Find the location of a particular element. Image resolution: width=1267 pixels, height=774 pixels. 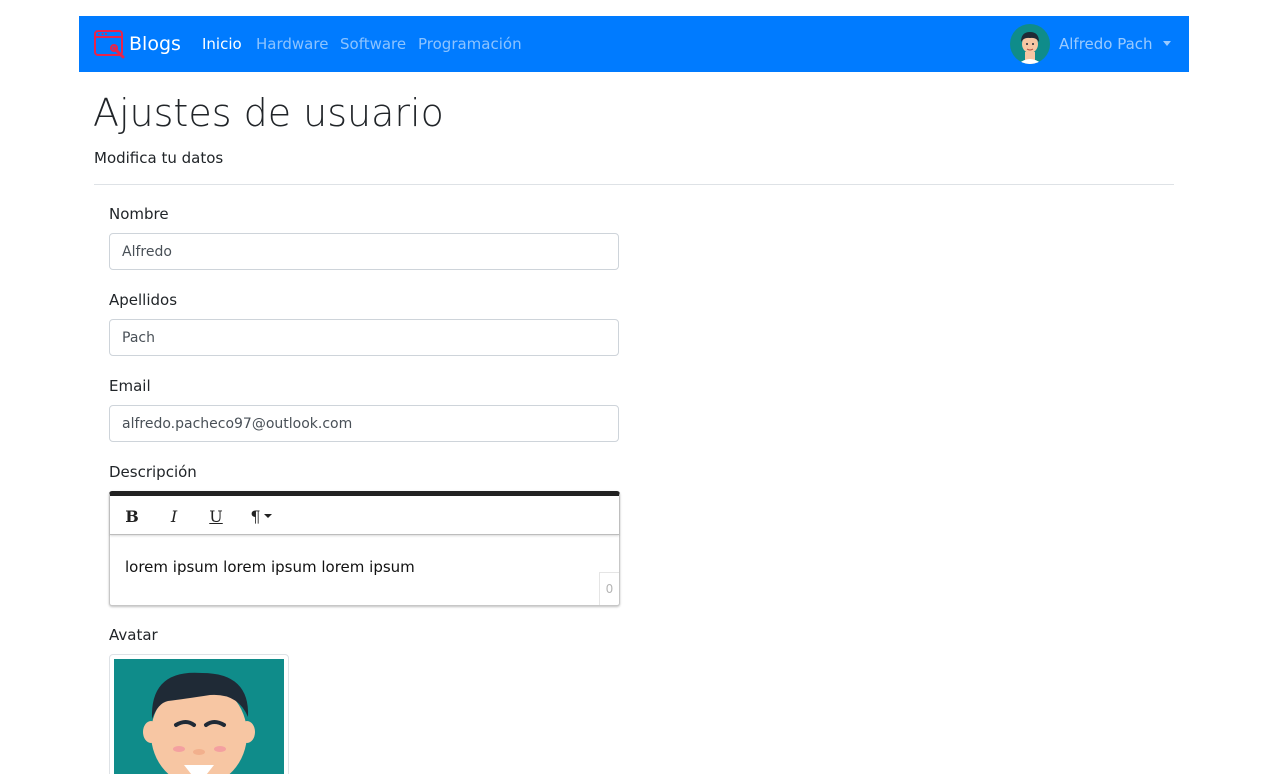

apellidos-input is located at coordinates (364, 337).